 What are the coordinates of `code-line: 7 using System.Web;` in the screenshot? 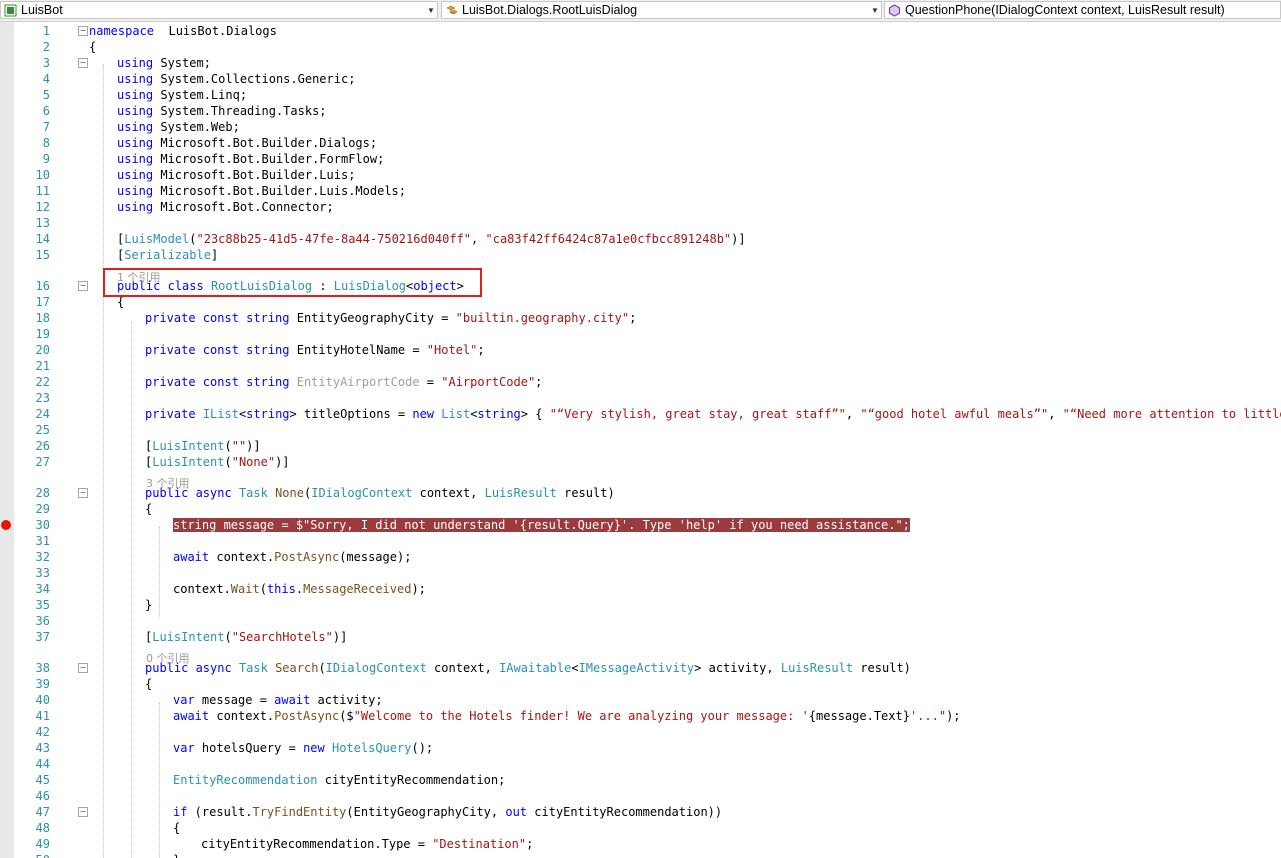 It's located at (640, 127).